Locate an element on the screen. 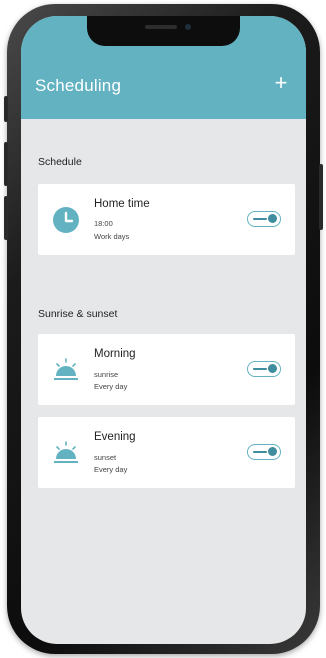 This screenshot has height=658, width=326. schedule-card-home-time: Home time 18:00 Work days is located at coordinates (166, 219).